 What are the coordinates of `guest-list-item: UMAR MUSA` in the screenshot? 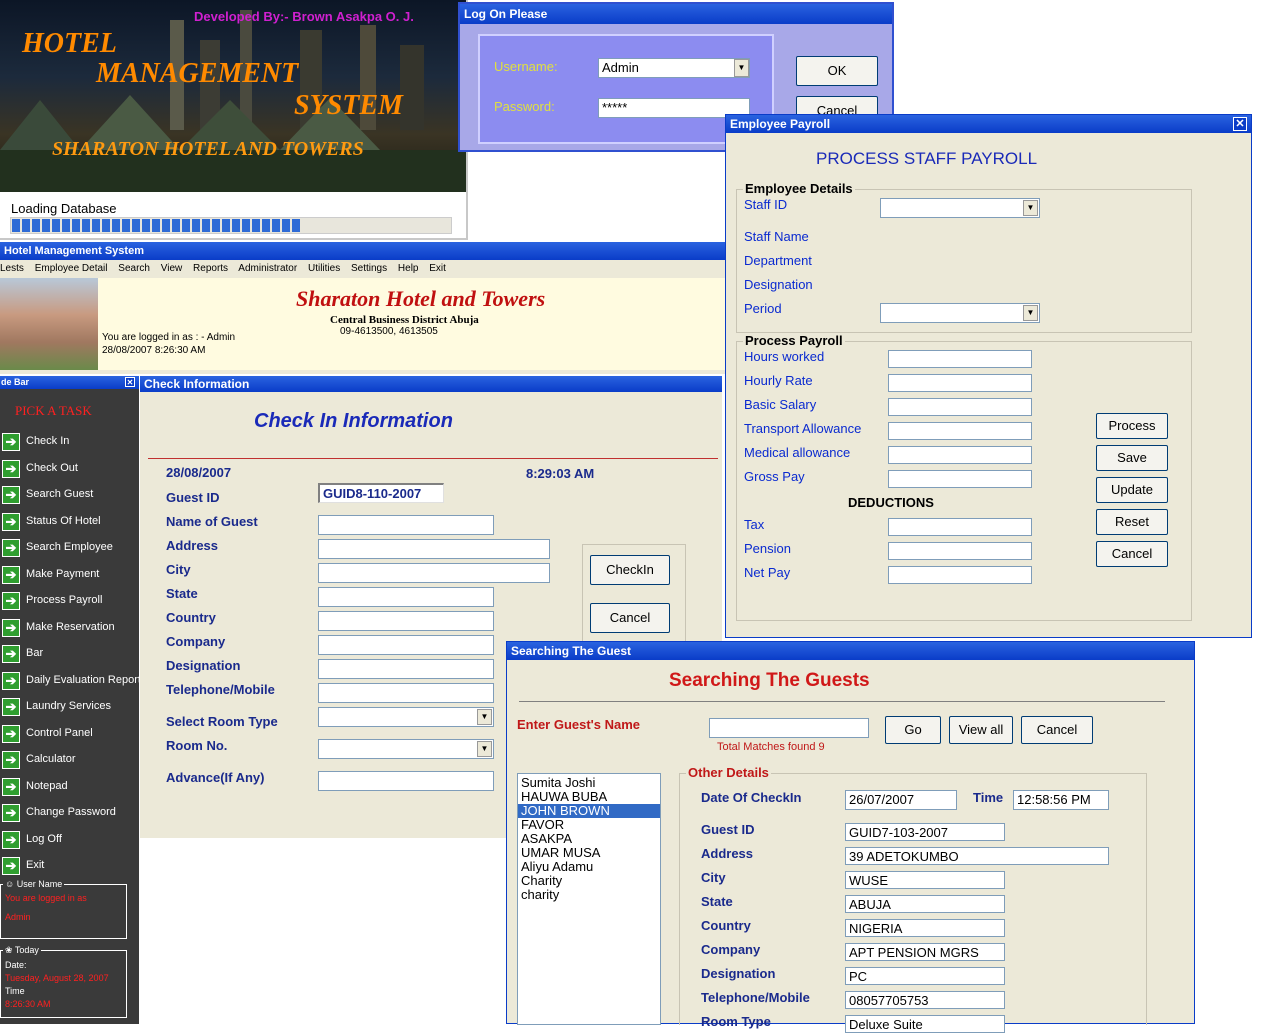 It's located at (589, 853).